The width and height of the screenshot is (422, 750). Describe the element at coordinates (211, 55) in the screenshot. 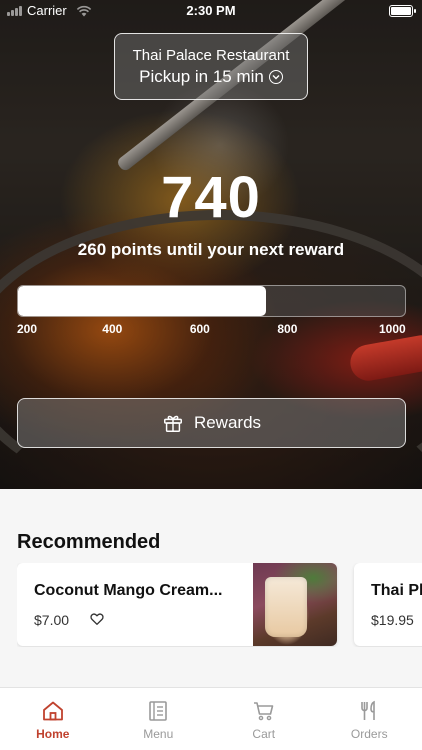

I see `restaurant-name: Thai Palace Restaurant` at that location.